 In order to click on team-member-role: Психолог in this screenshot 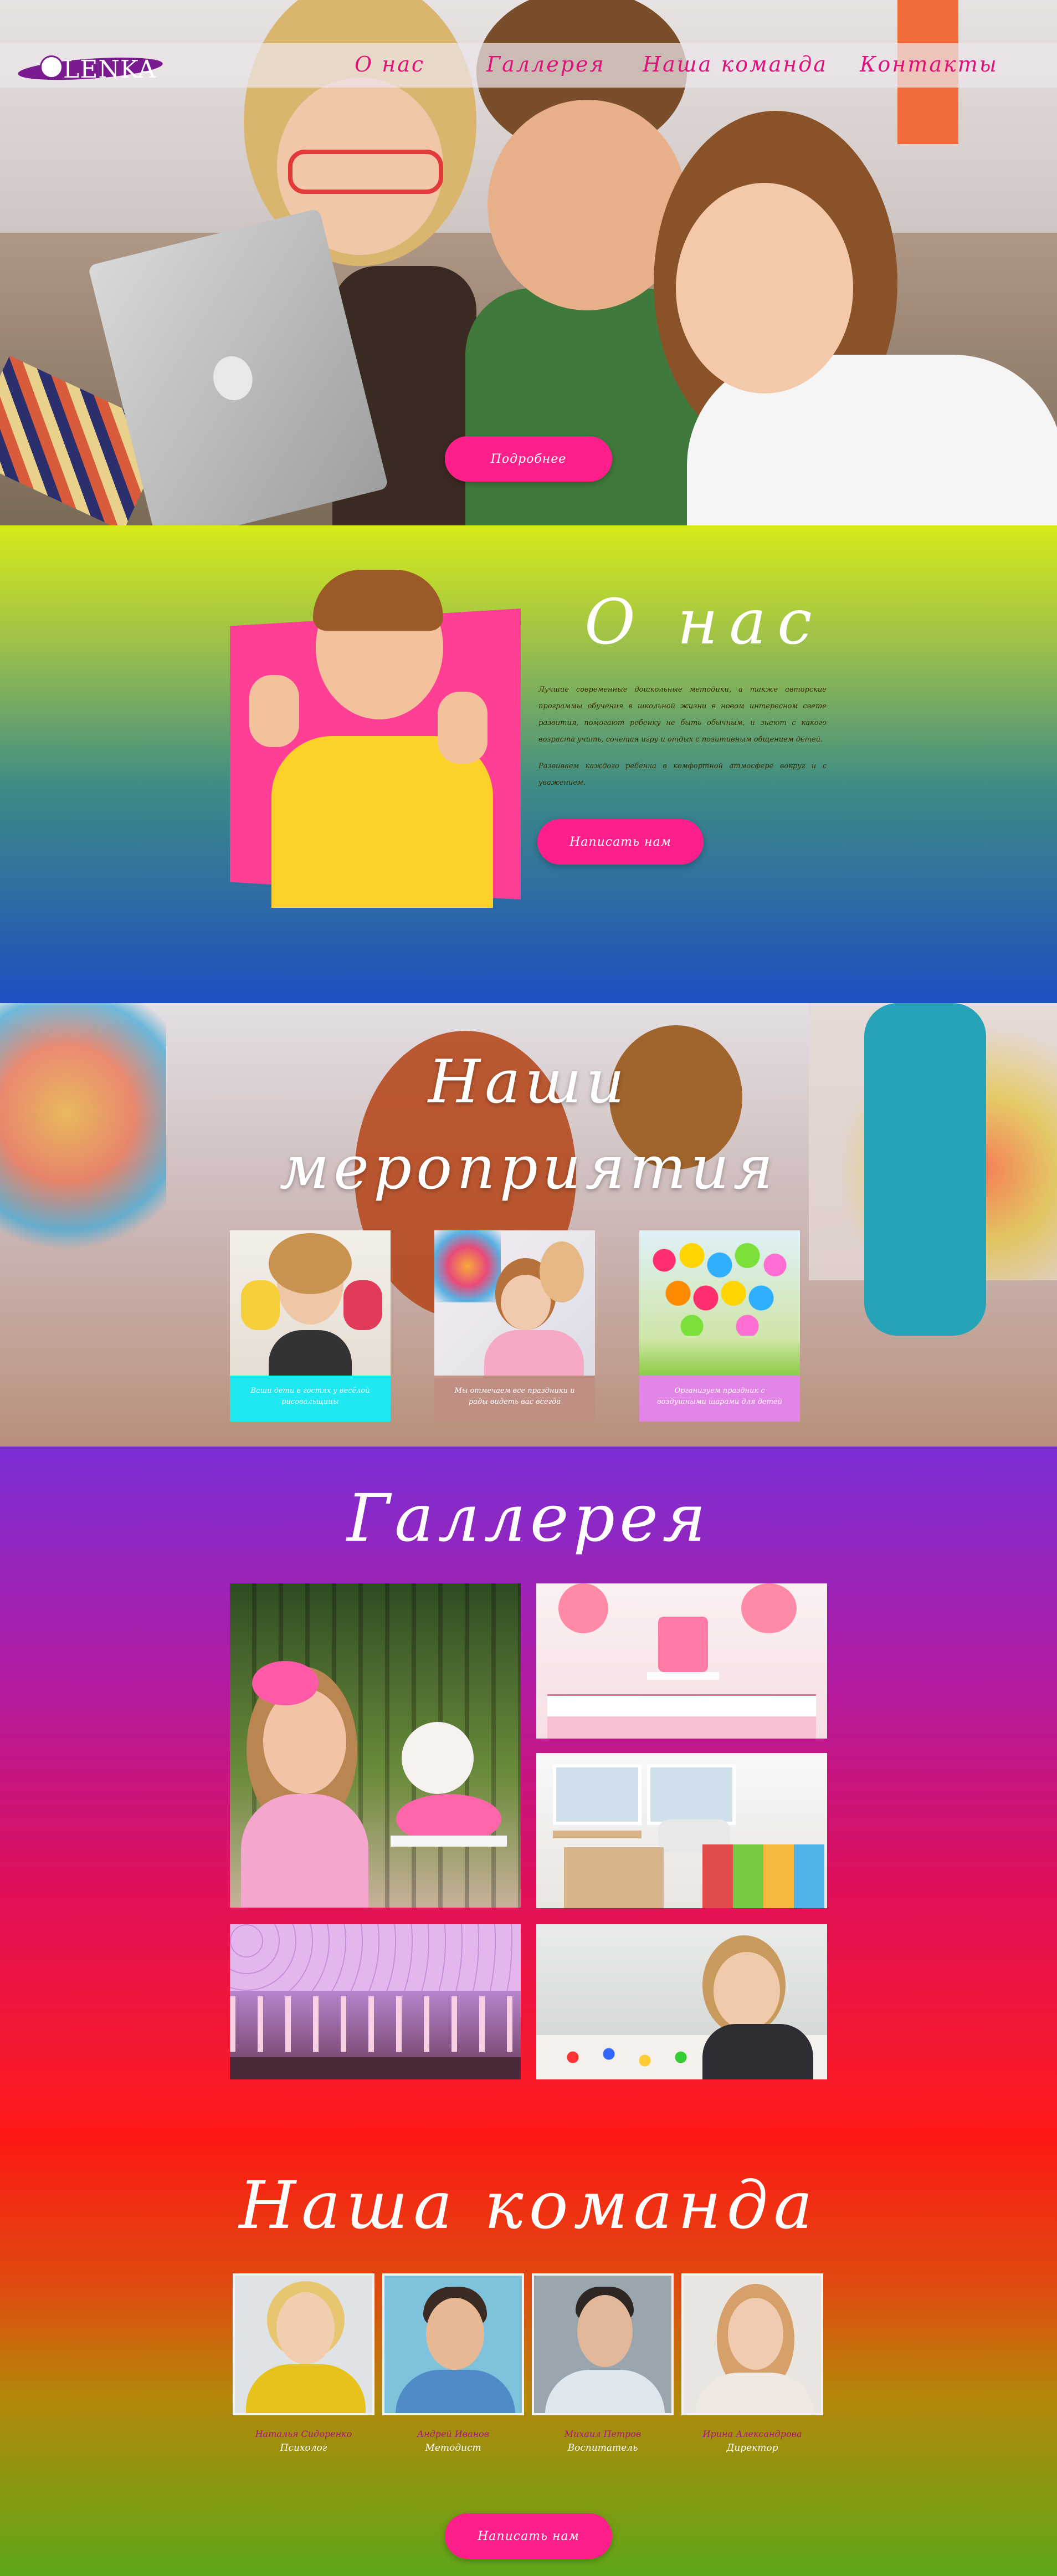, I will do `click(303, 2448)`.